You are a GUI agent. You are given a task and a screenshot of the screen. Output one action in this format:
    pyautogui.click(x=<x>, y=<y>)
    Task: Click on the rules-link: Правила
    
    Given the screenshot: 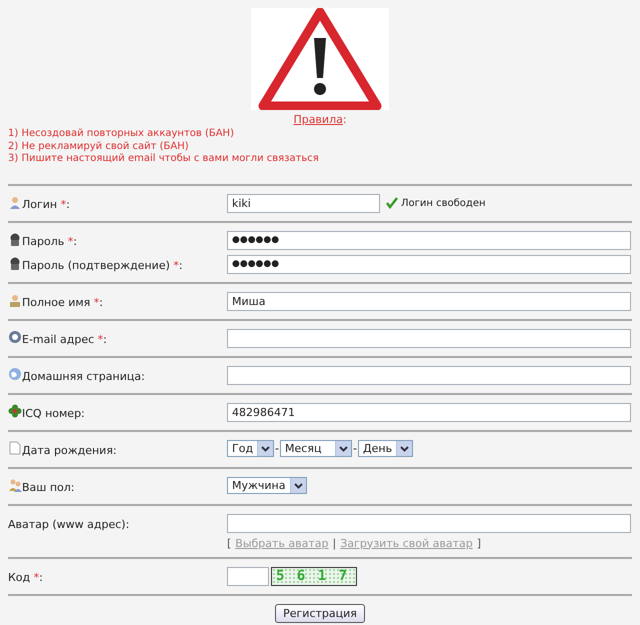 What is the action you would take?
    pyautogui.click(x=318, y=119)
    